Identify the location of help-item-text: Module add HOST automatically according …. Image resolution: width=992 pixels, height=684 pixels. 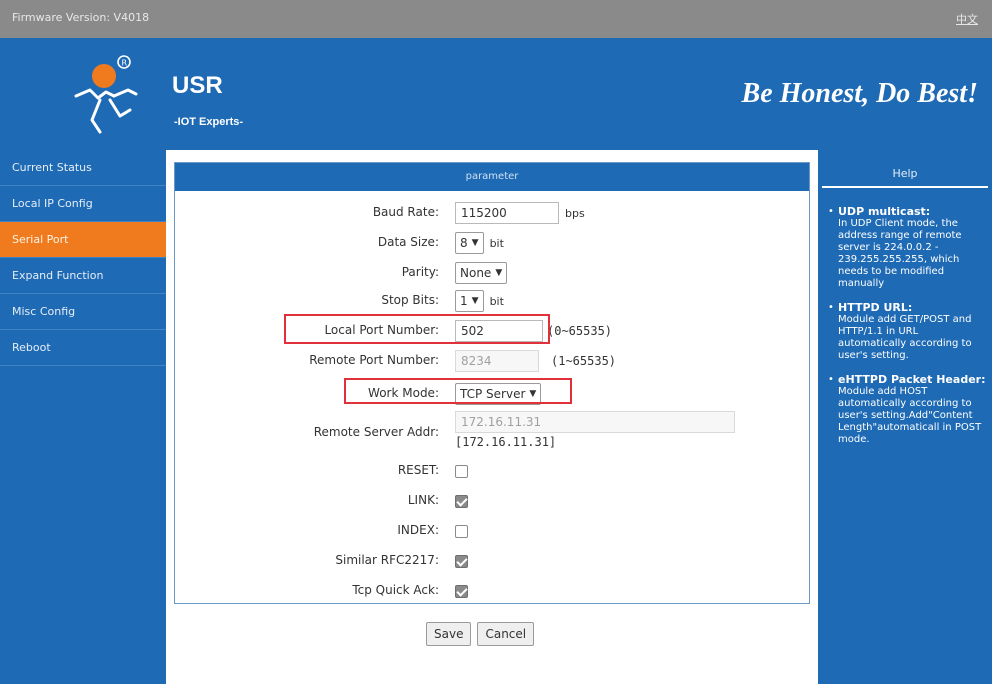
(910, 415).